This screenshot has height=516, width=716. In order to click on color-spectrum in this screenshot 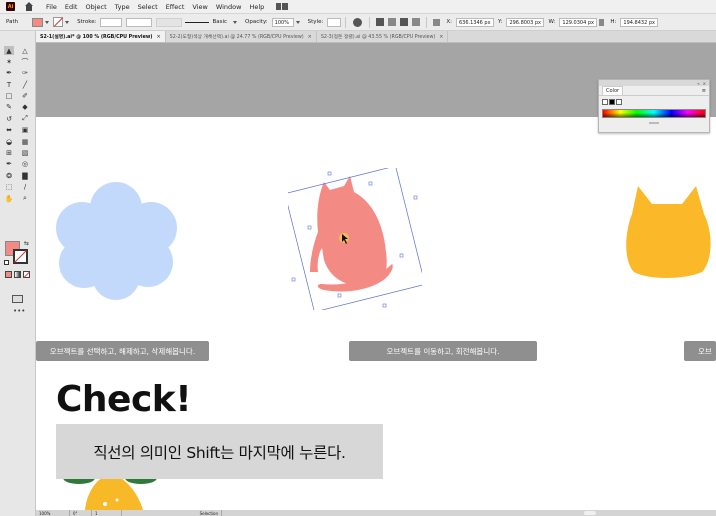, I will do `click(654, 113)`.